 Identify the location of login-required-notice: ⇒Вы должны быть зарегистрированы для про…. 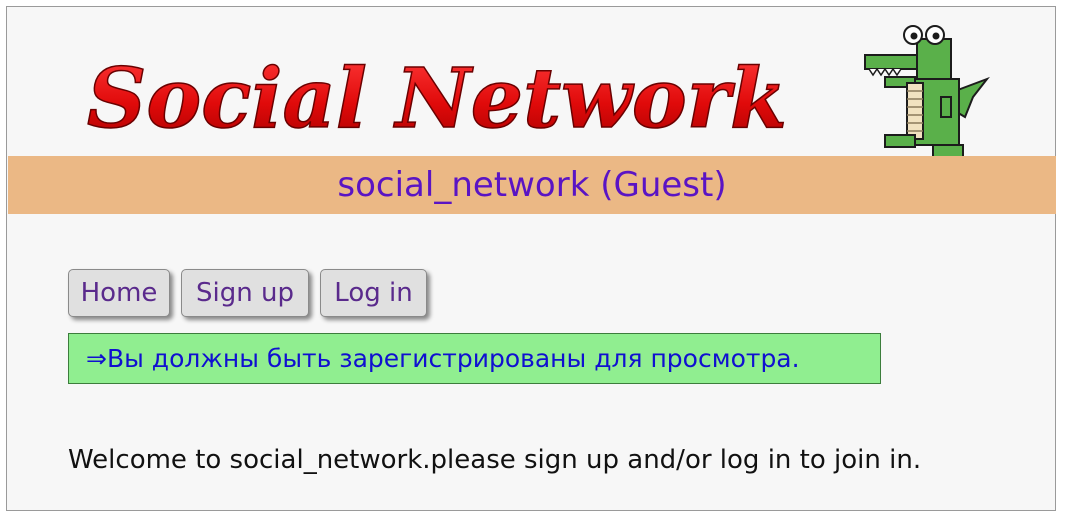
(474, 358).